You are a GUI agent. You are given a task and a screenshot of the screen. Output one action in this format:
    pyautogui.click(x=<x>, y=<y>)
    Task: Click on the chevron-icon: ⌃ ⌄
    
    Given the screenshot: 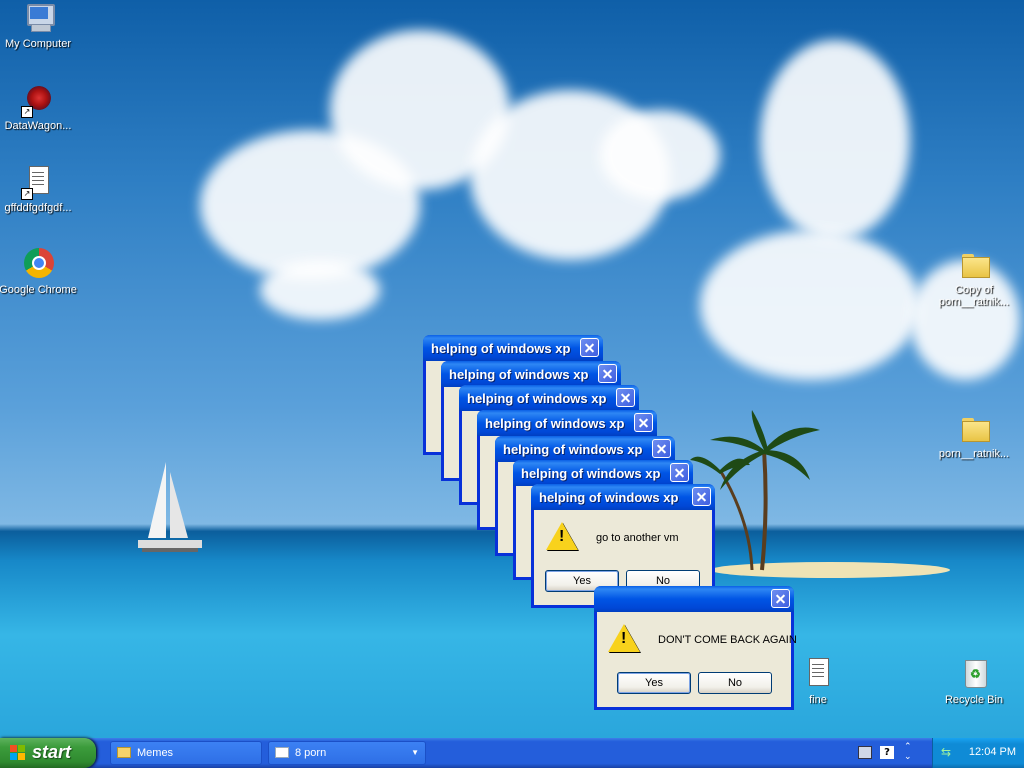 What is the action you would take?
    pyautogui.click(x=908, y=752)
    